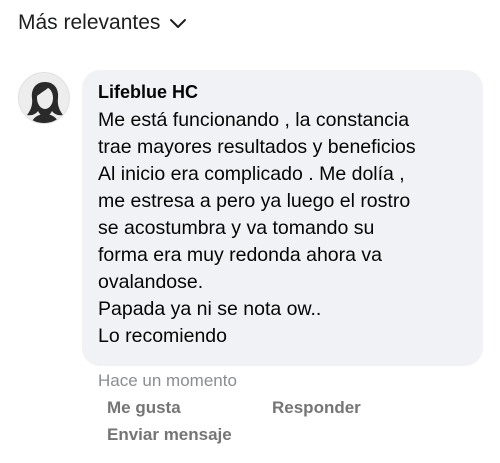  Describe the element at coordinates (254, 120) in the screenshot. I see `comment-text-line: Me está funcionando , la constancia` at that location.